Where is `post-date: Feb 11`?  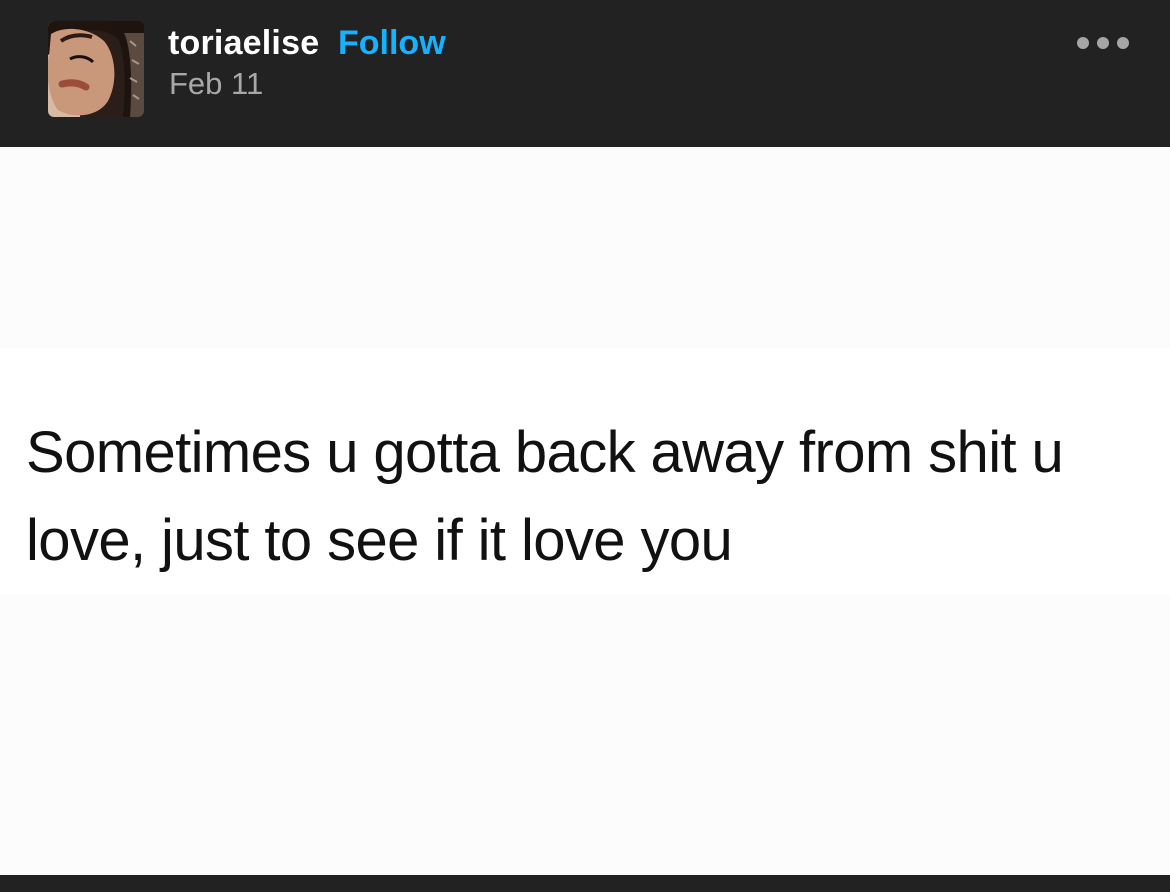 post-date: Feb 11 is located at coordinates (216, 83).